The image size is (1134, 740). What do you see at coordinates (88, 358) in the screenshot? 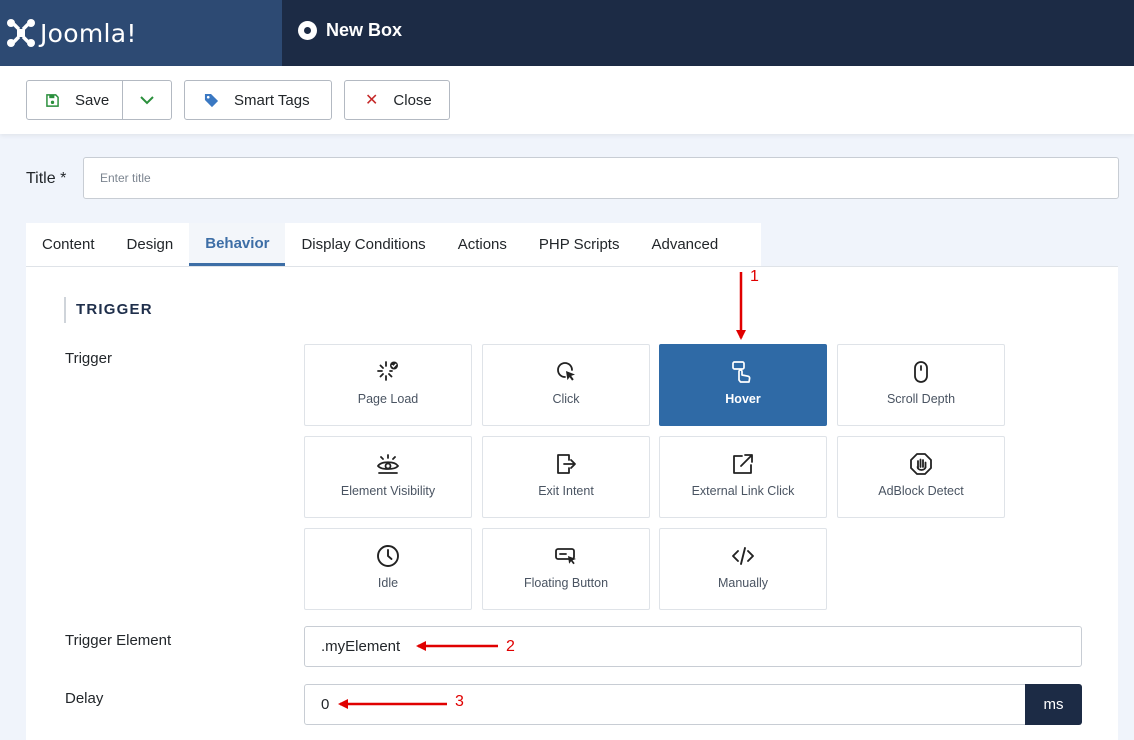
I see `trigger-label: Trigger` at bounding box center [88, 358].